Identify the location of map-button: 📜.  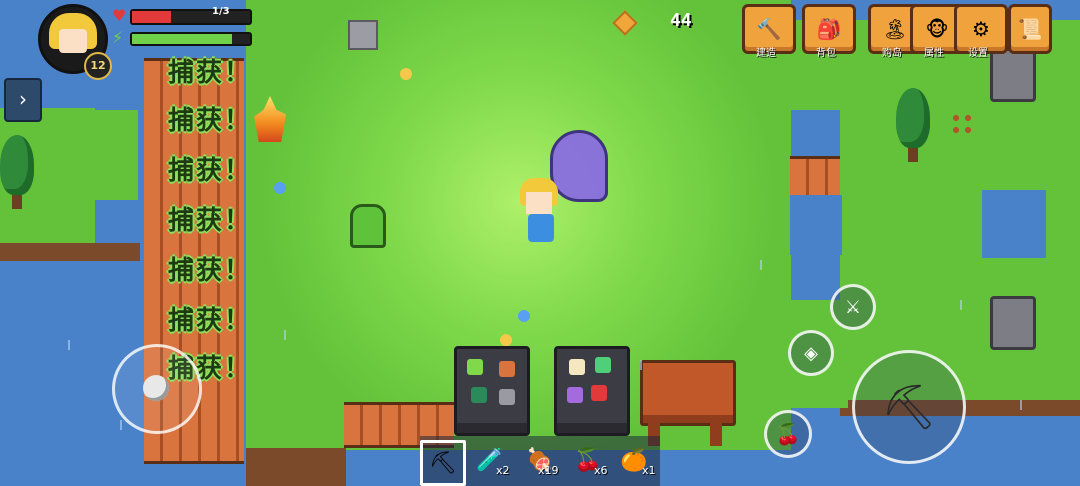
(1030, 29).